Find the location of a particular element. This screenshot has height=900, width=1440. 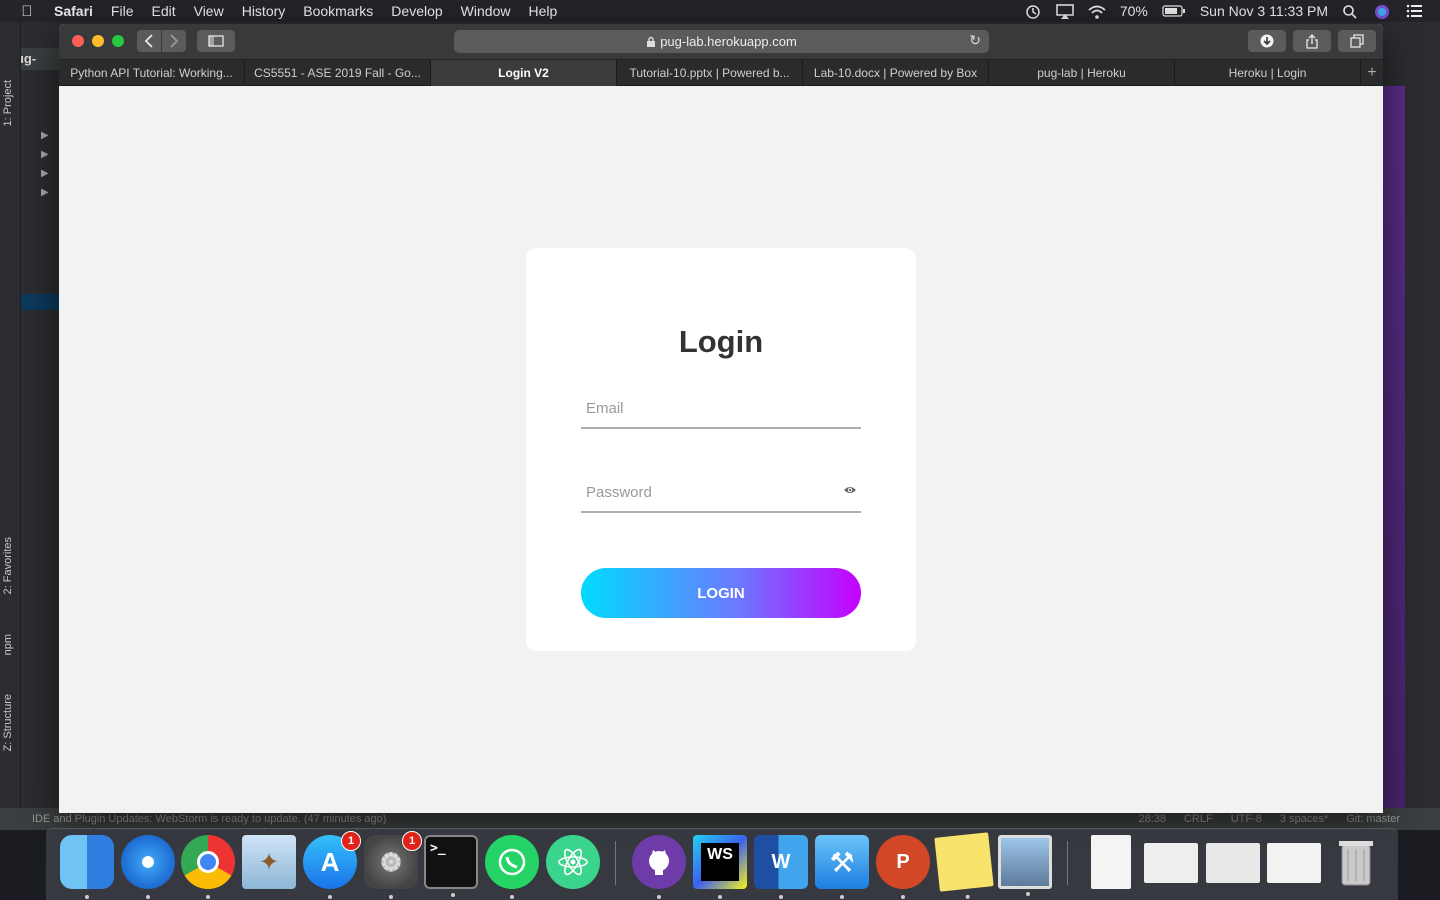

trash-icon is located at coordinates (1356, 862).